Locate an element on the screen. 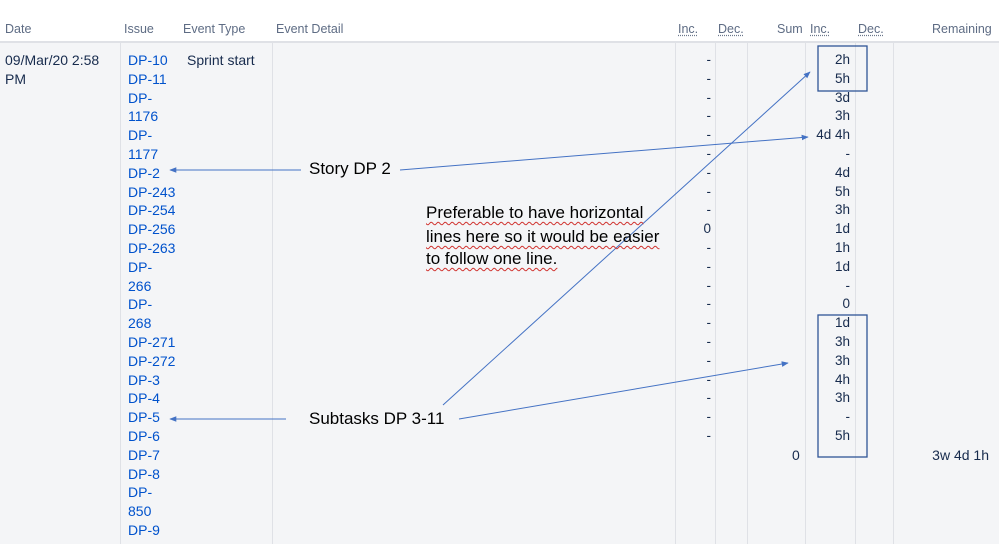 The image size is (999, 544). highlight-box-top is located at coordinates (842, 68).